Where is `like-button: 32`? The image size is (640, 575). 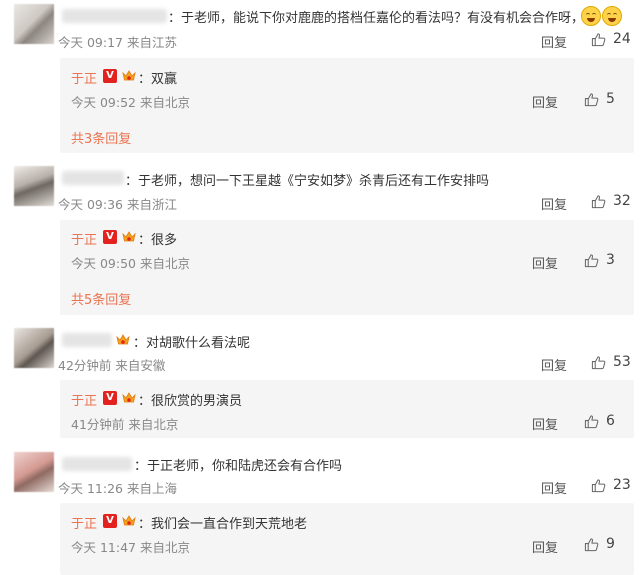 like-button: 32 is located at coordinates (611, 201).